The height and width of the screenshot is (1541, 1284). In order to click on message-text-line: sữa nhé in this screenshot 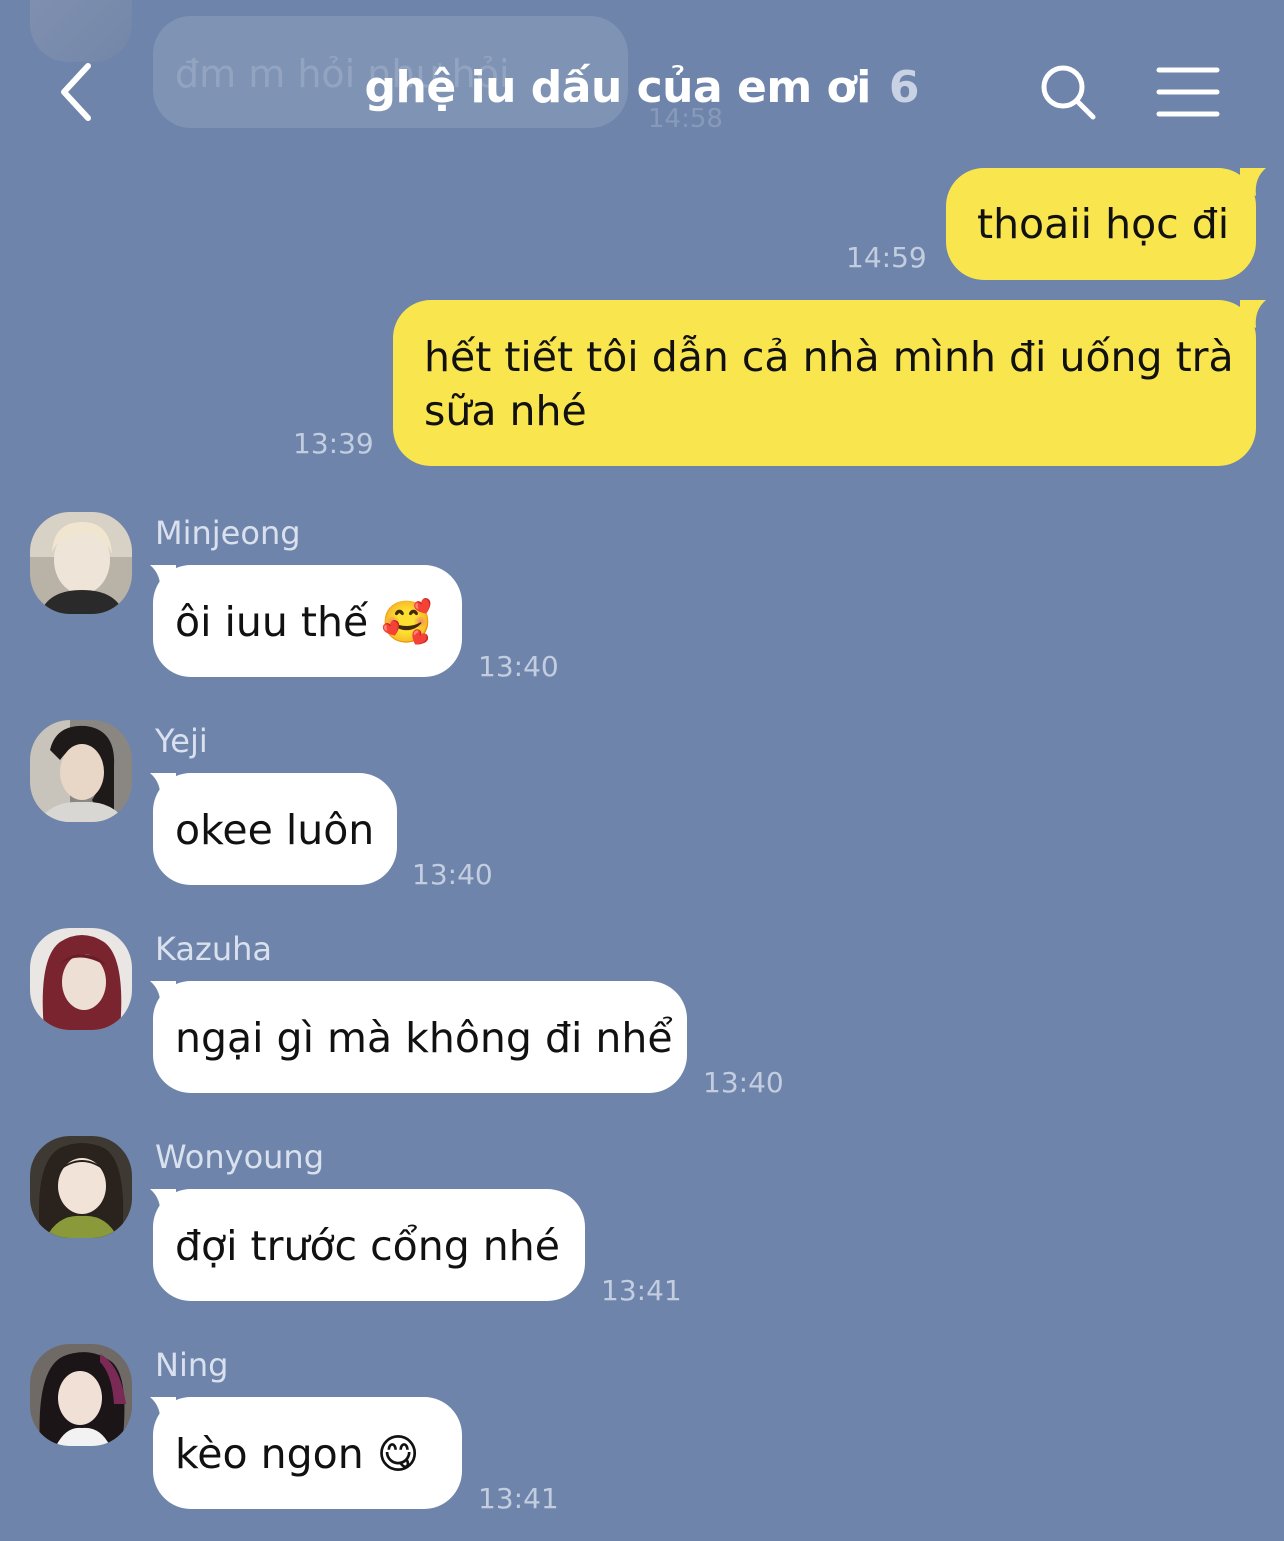, I will do `click(505, 411)`.